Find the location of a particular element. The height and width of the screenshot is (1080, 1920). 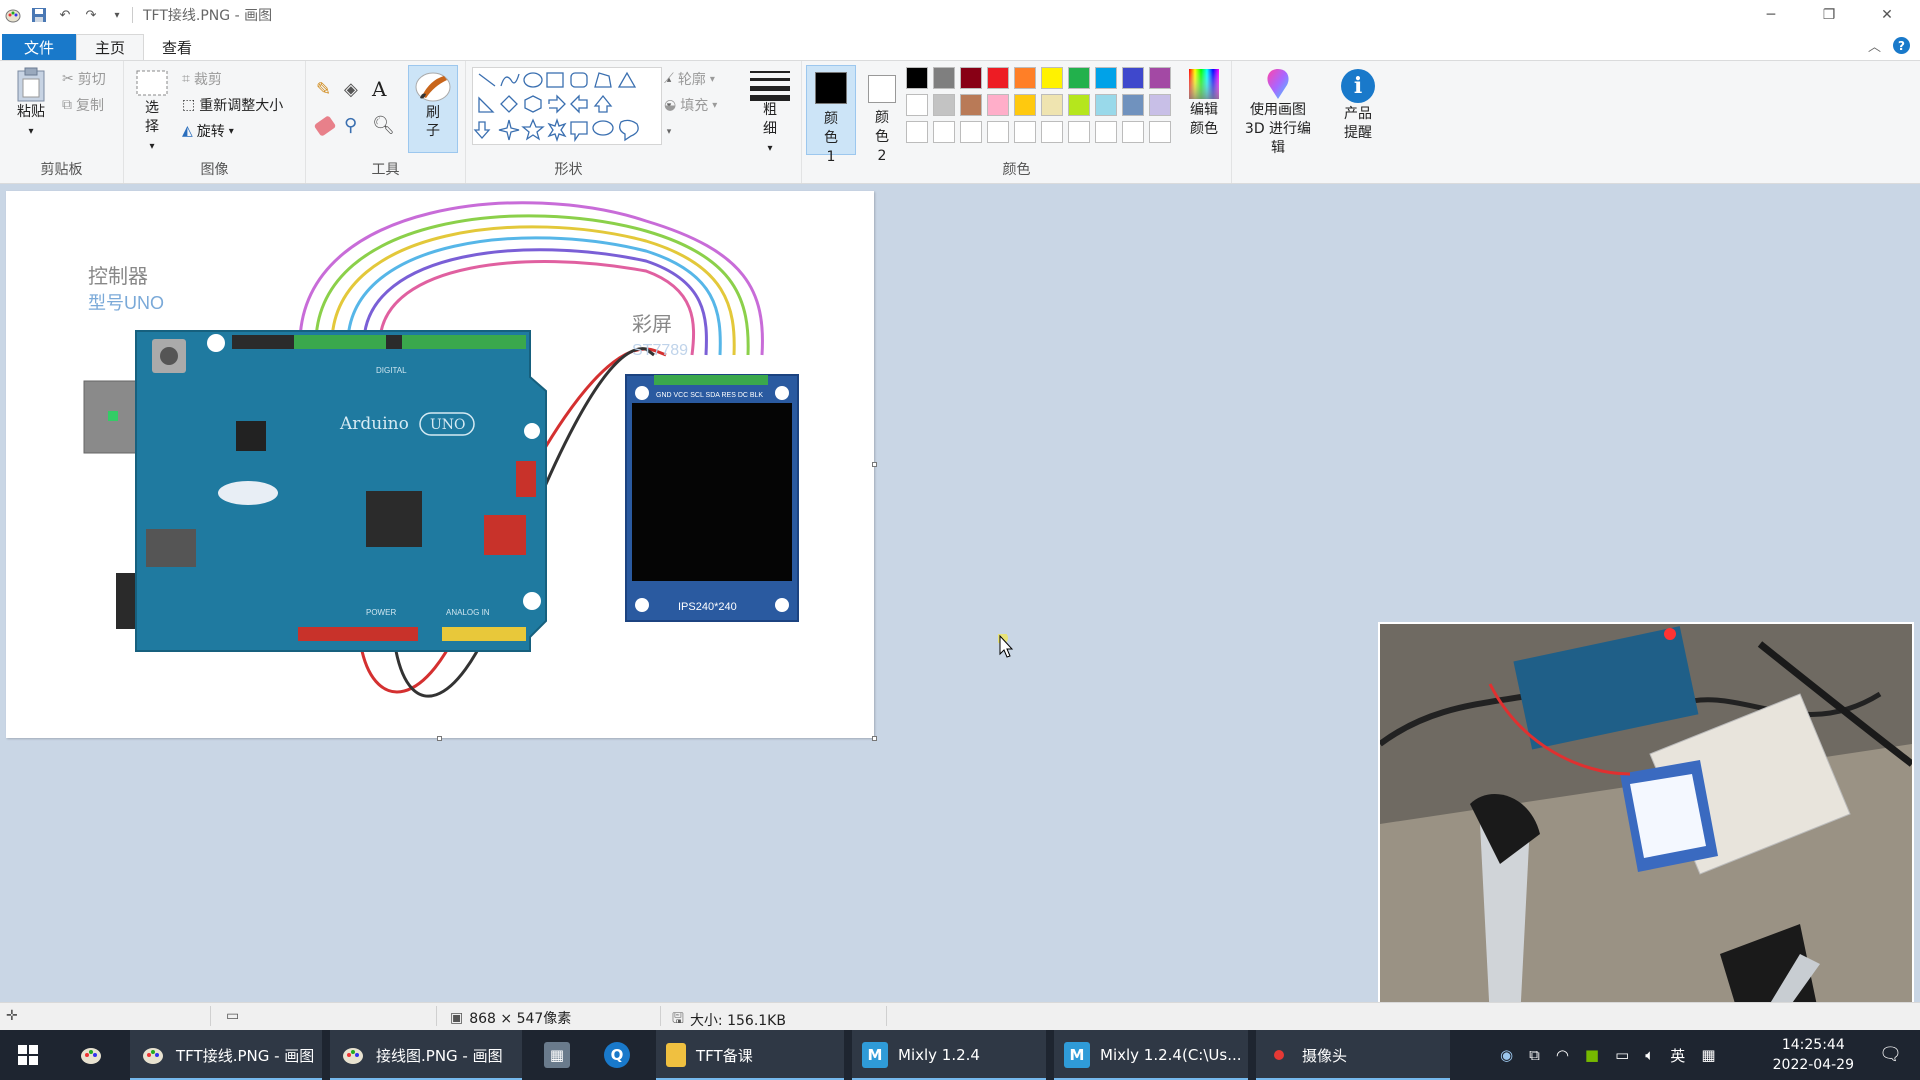

copy-button: ⧉ 复制 is located at coordinates (83, 105).